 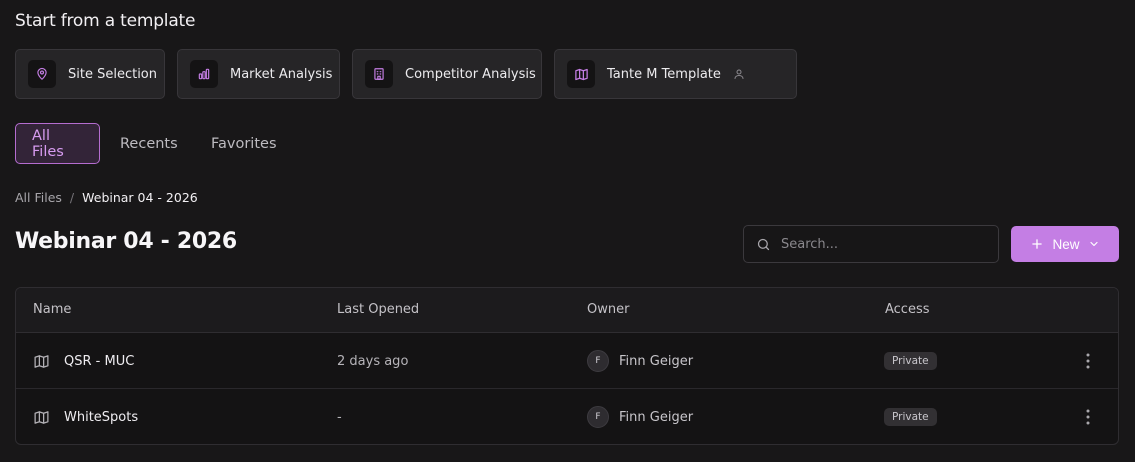 I want to click on column-header-last-opened: Last Opened, so click(x=378, y=309).